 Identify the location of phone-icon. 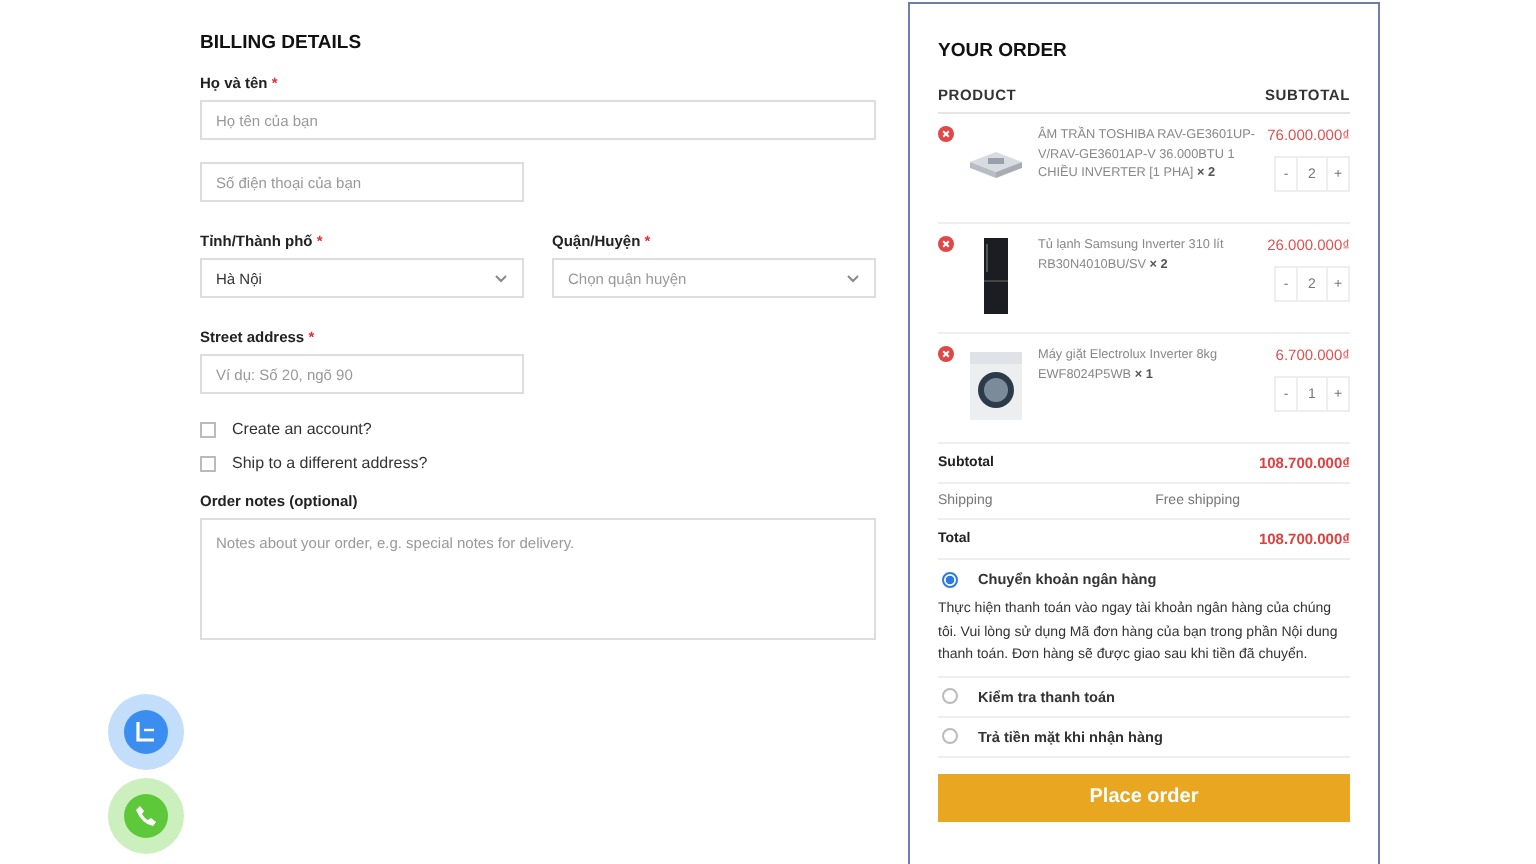
(146, 816).